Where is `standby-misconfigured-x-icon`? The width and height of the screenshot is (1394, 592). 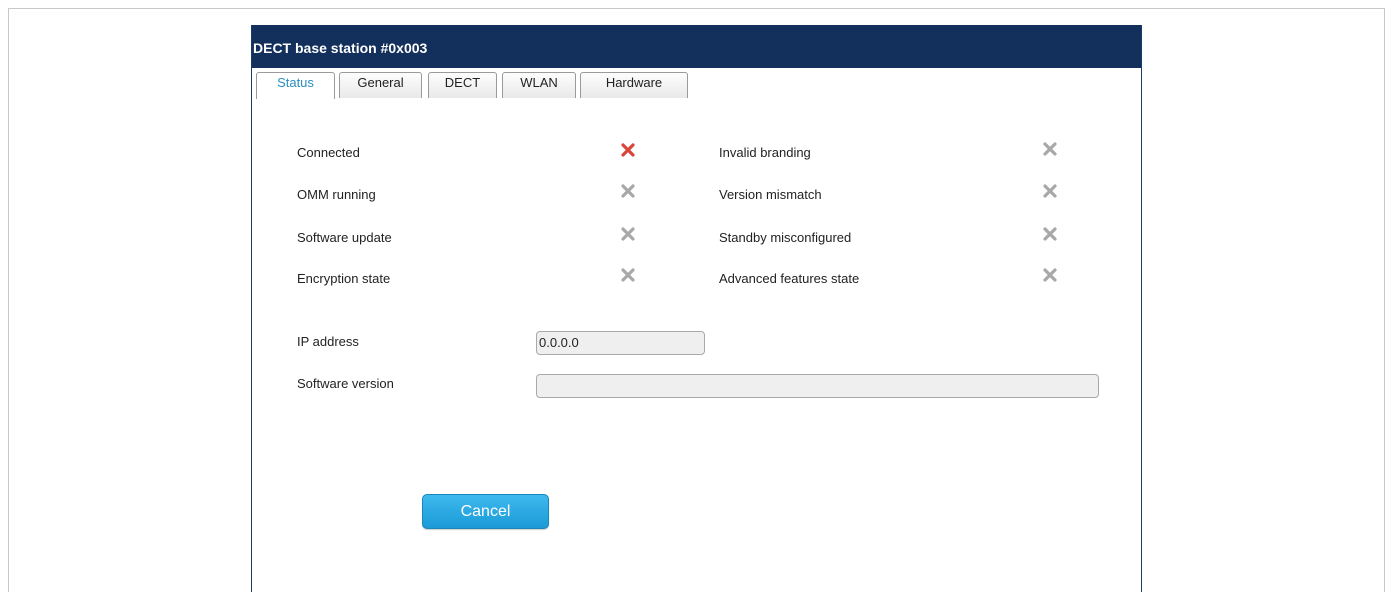
standby-misconfigured-x-icon is located at coordinates (1050, 234).